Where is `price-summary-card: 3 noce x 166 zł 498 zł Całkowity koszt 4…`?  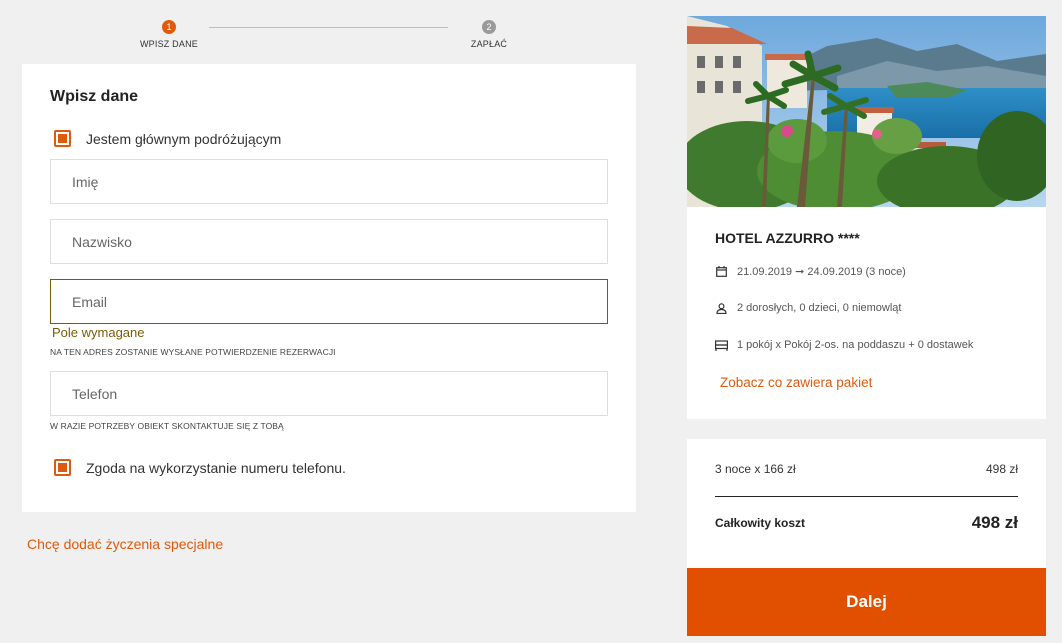 price-summary-card: 3 noce x 166 zł 498 zł Całkowity koszt 4… is located at coordinates (866, 504).